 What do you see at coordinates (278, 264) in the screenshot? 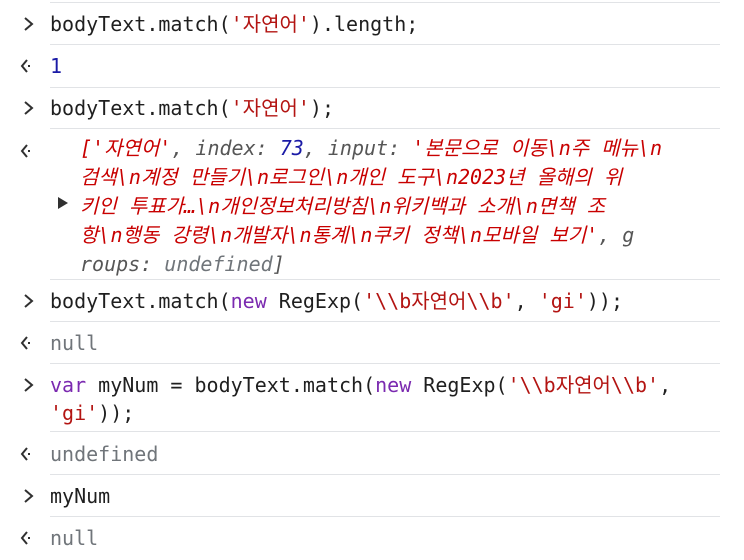
I see `code-token: ]` at bounding box center [278, 264].